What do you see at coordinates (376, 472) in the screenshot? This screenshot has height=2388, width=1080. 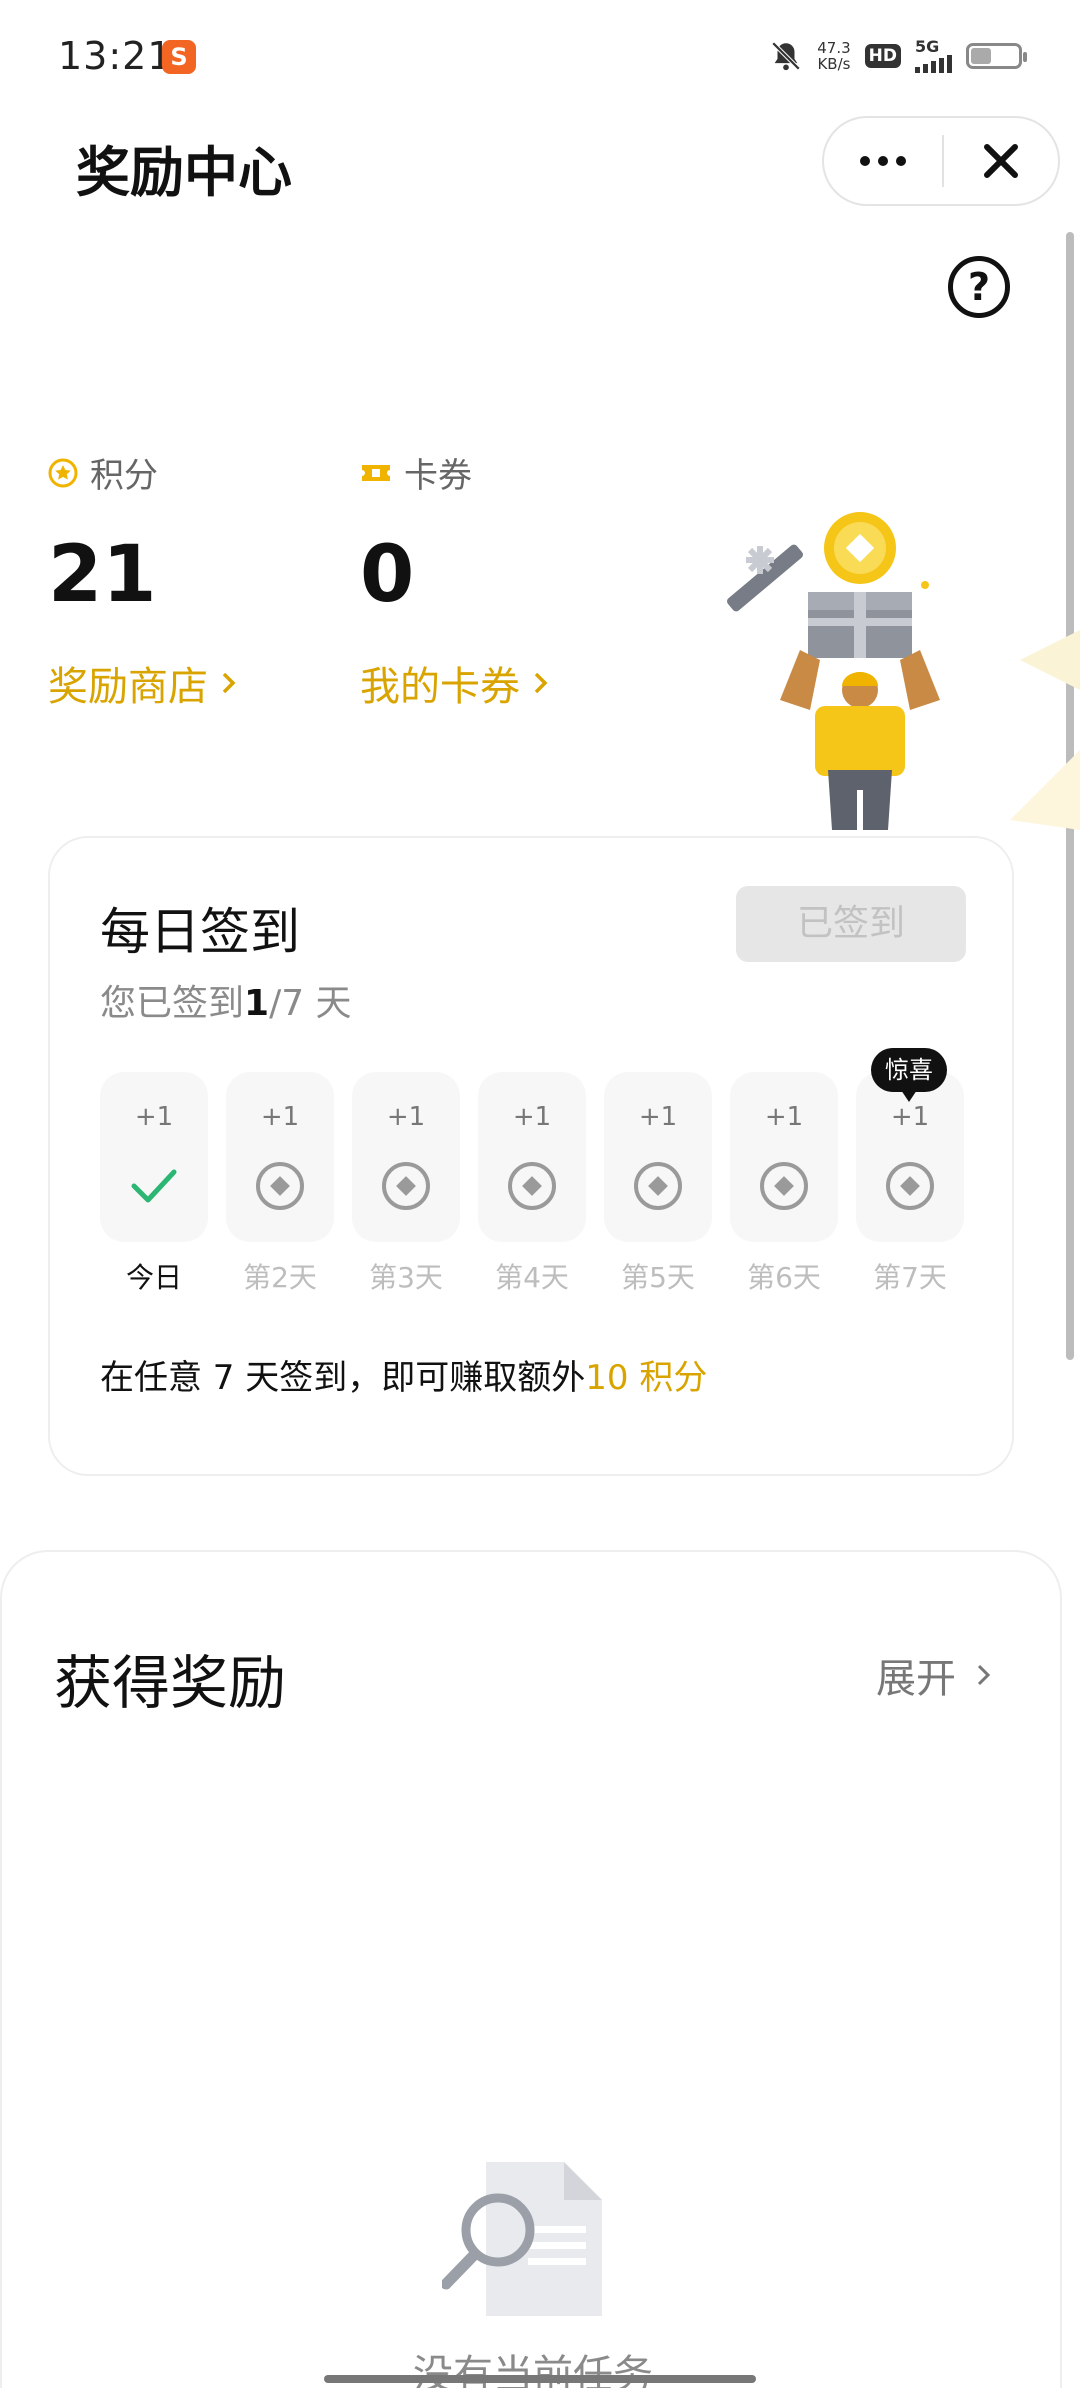 I see `ticket-icon` at bounding box center [376, 472].